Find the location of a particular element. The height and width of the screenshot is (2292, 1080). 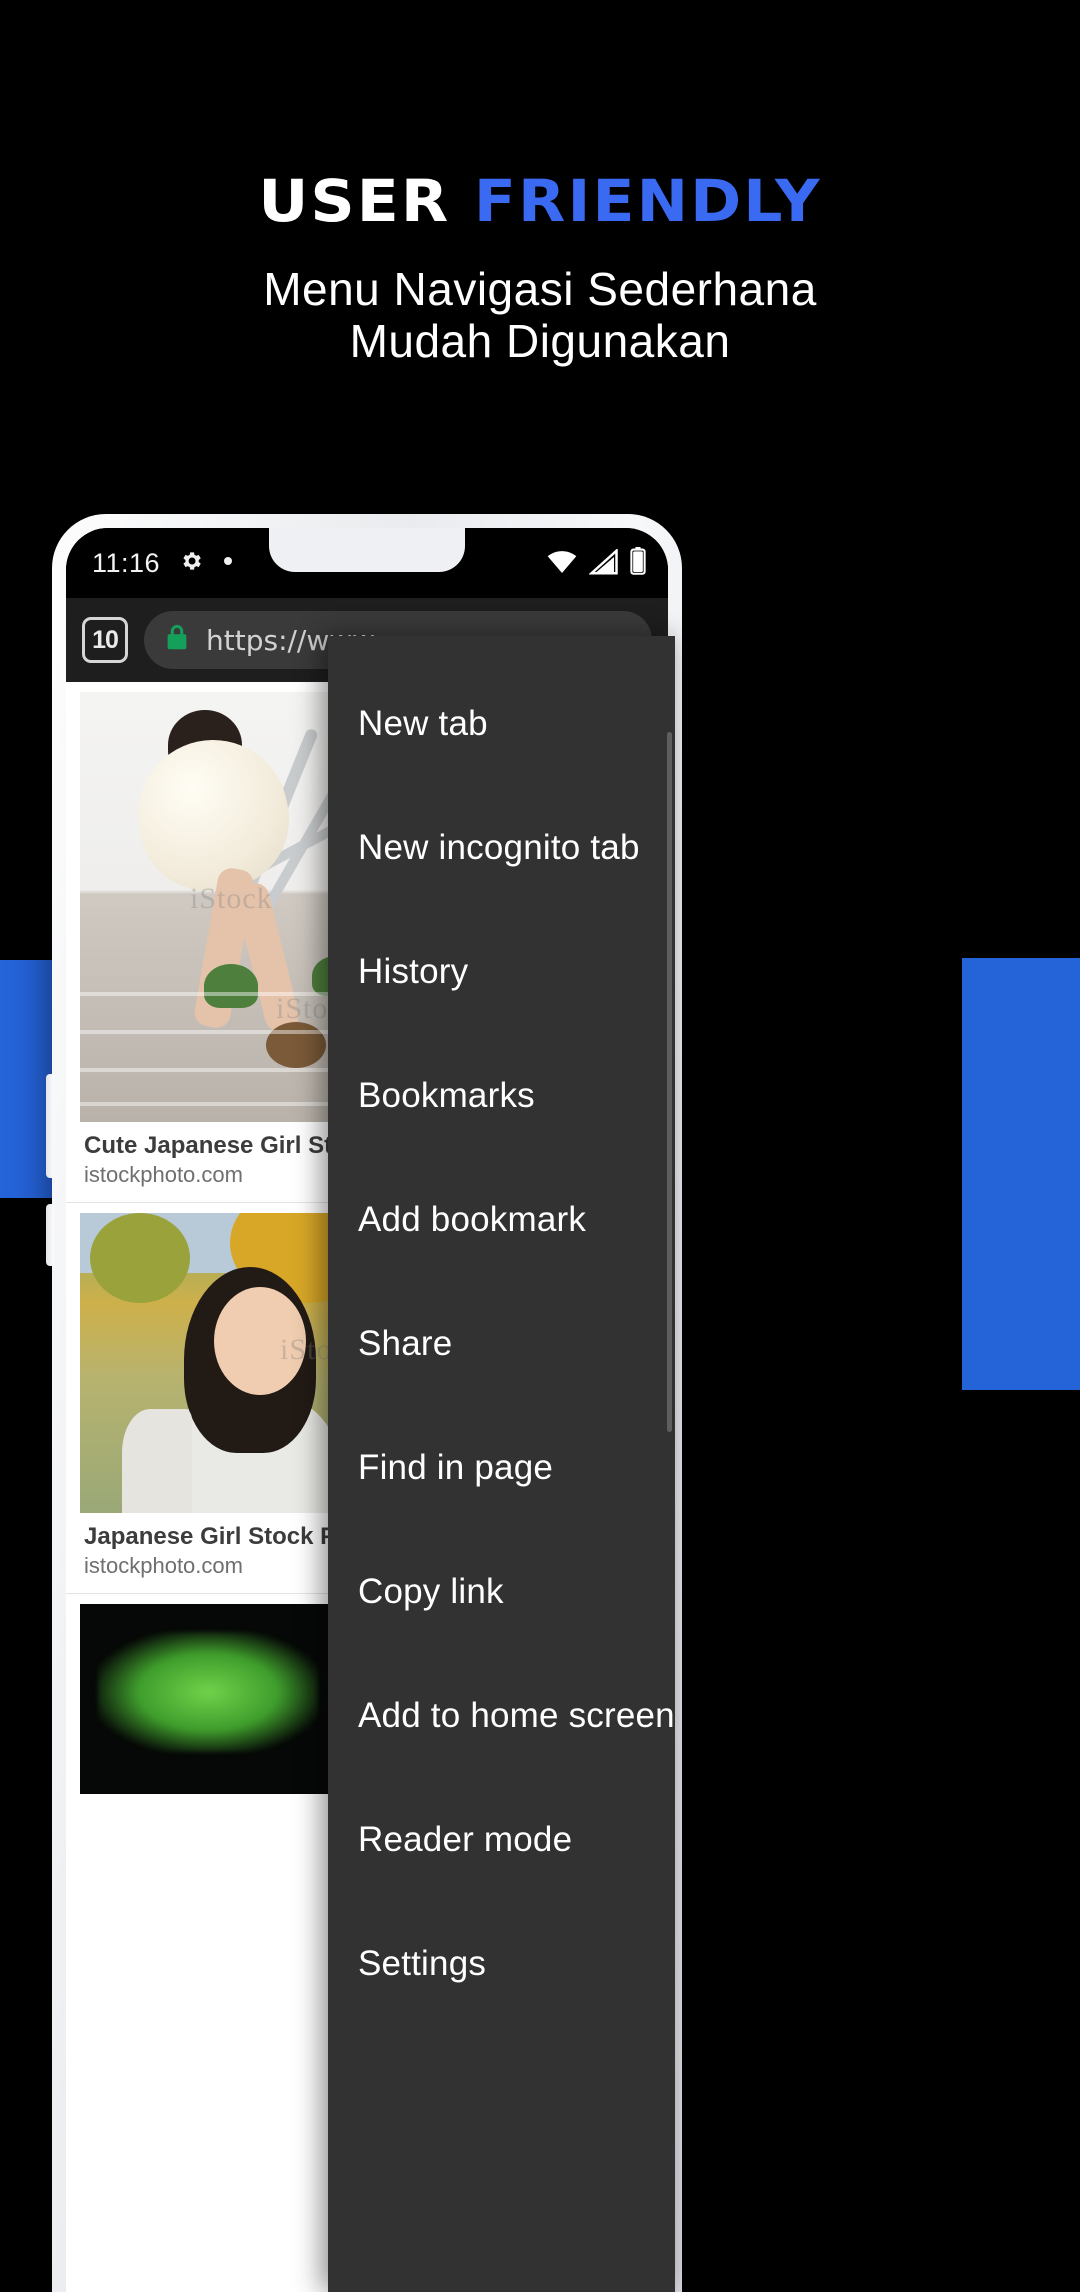

promo-subtitle: Menu Navigasi Sederhana Mudah Digunakan is located at coordinates (540, 315).